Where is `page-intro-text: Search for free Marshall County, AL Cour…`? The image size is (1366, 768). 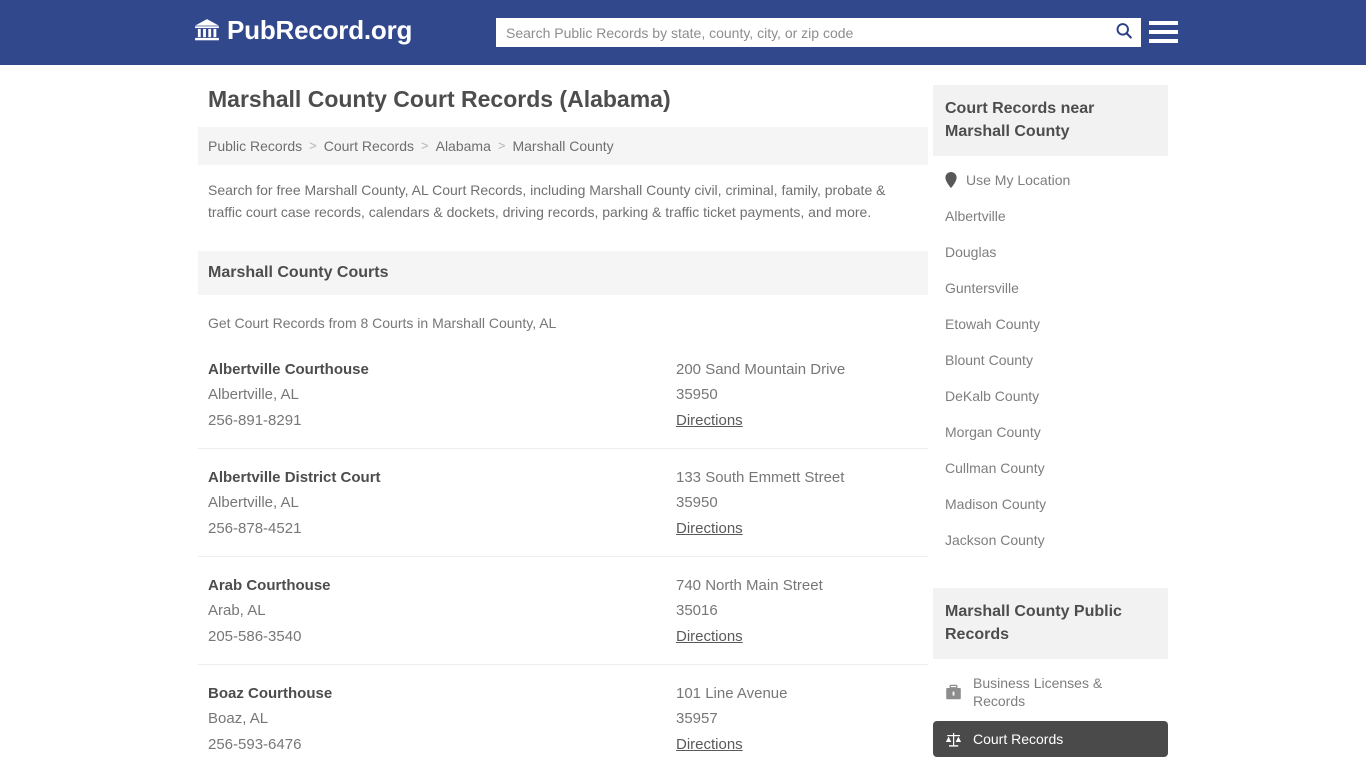 page-intro-text: Search for free Marshall County, AL Cour… is located at coordinates (547, 201).